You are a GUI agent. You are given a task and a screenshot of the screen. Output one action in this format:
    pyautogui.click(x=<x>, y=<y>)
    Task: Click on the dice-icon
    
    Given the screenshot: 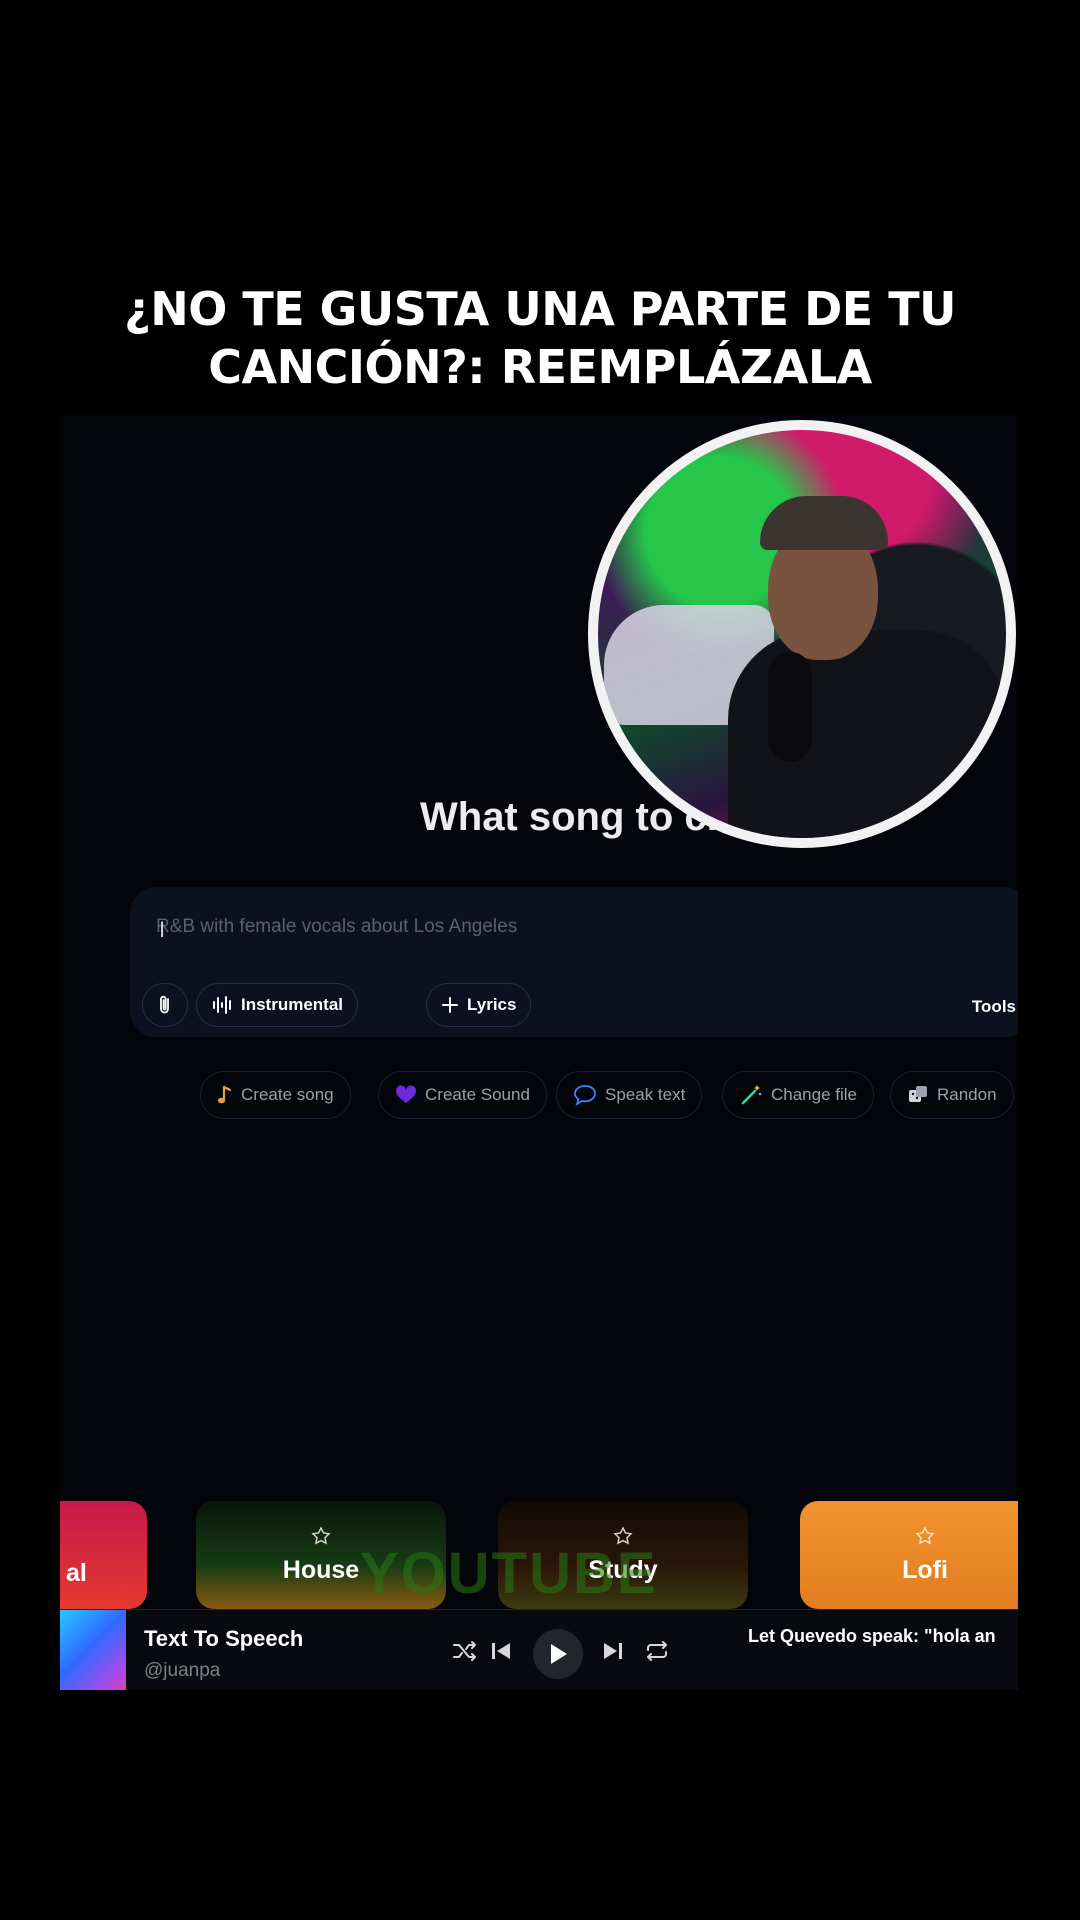 What is the action you would take?
    pyautogui.click(x=918, y=1094)
    